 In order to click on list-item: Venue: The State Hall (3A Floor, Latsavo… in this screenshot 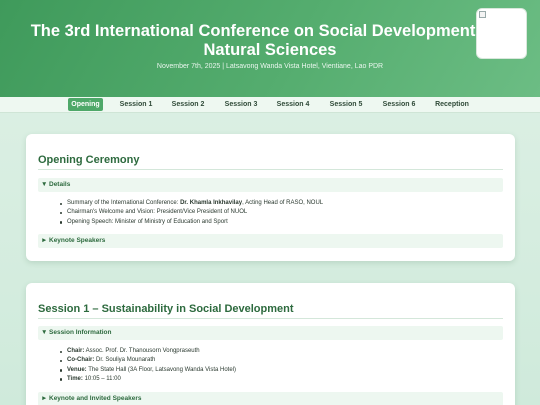, I will do `click(148, 370)`.